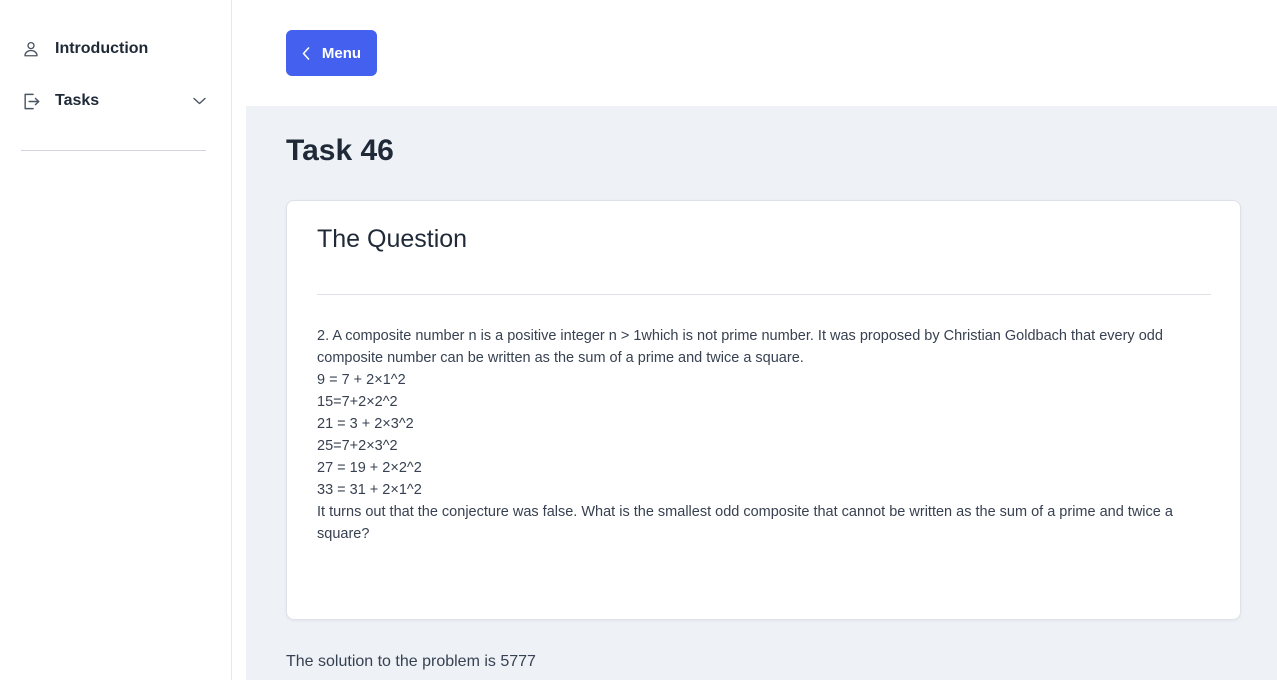 The width and height of the screenshot is (1277, 680). I want to click on chevron-down-icon, so click(199, 101).